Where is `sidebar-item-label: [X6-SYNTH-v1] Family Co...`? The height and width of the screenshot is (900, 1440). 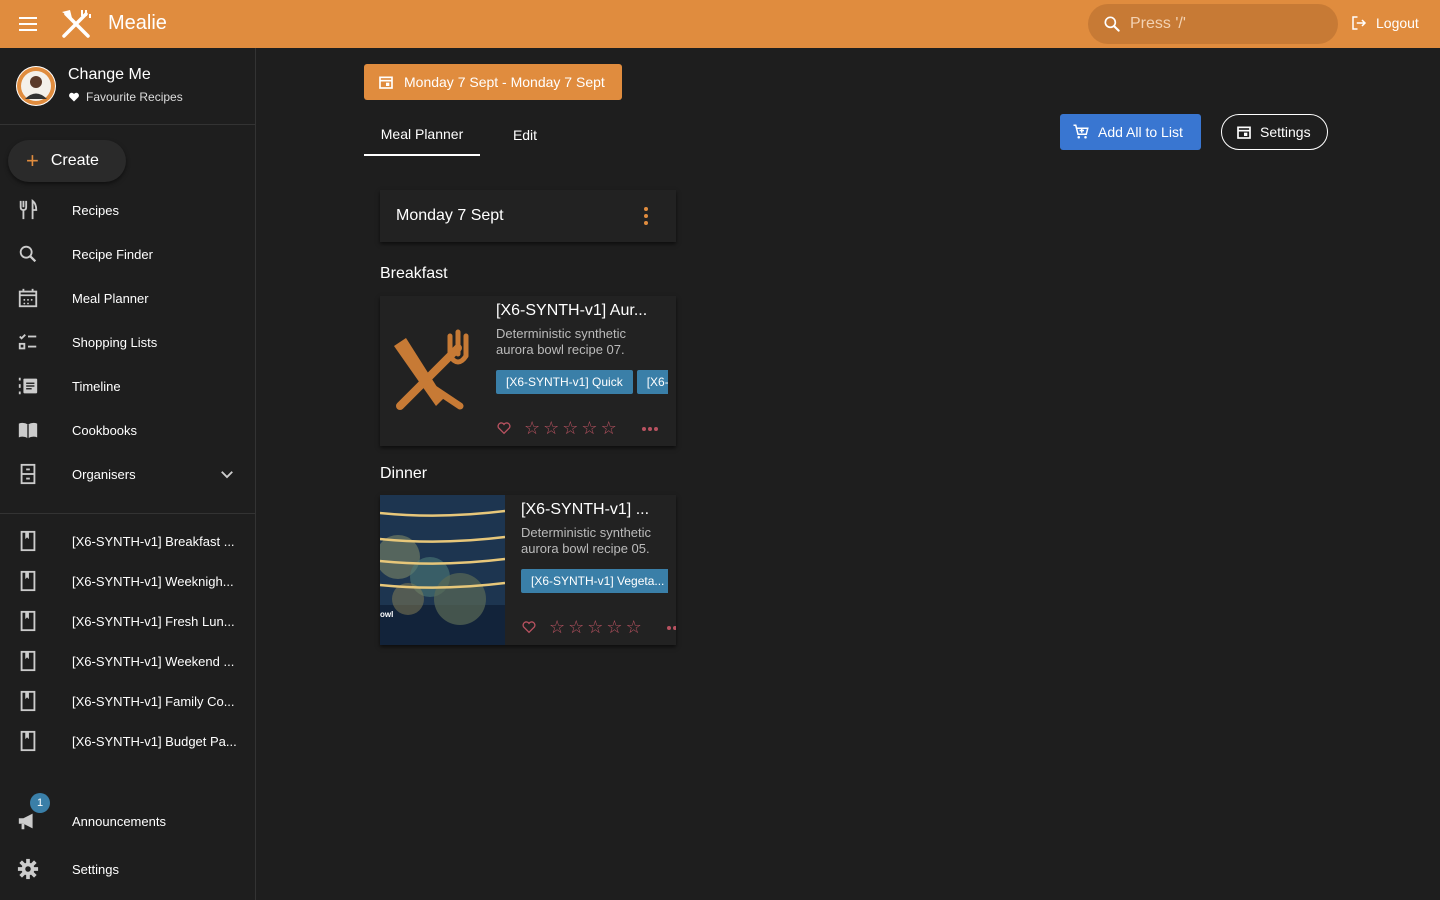 sidebar-item-label: [X6-SYNTH-v1] Family Co... is located at coordinates (153, 701).